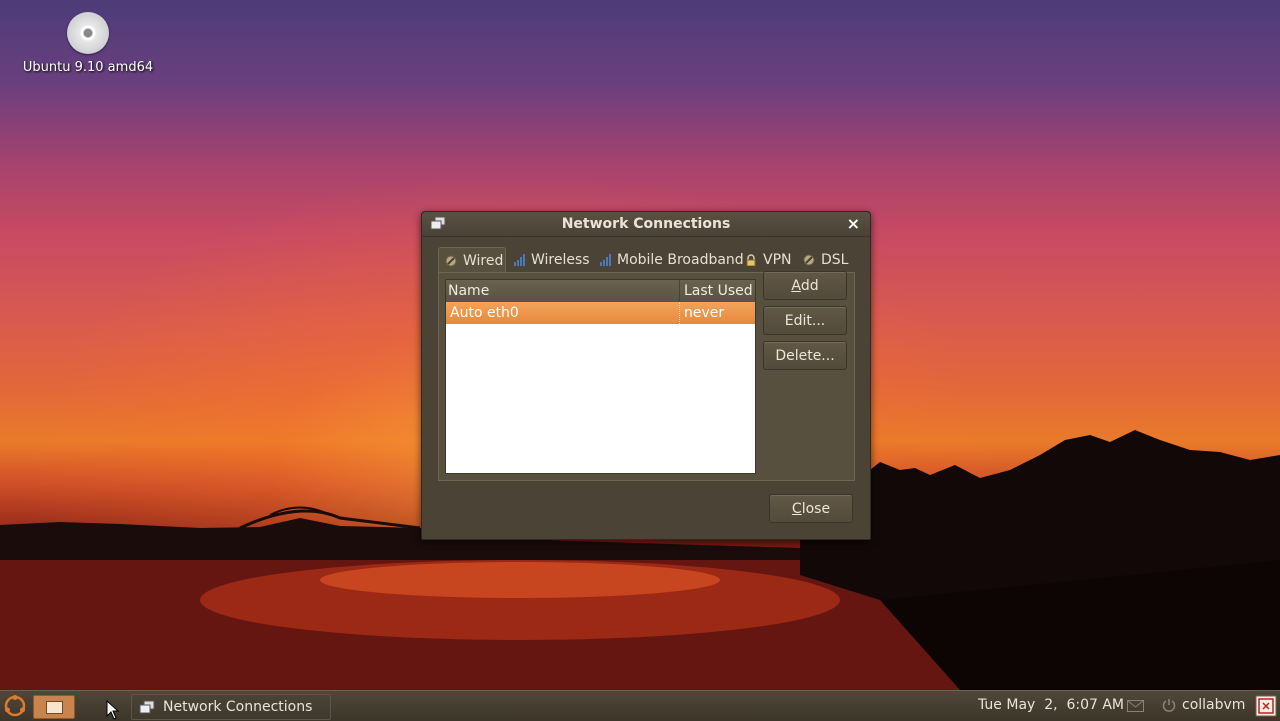 Image resolution: width=1280 pixels, height=721 pixels. I want to click on trash-icon, so click(1266, 706).